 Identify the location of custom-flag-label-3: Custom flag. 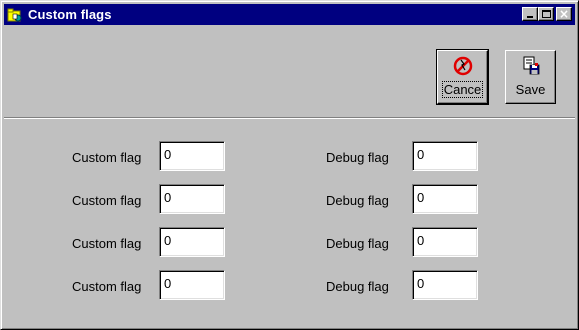
(107, 243).